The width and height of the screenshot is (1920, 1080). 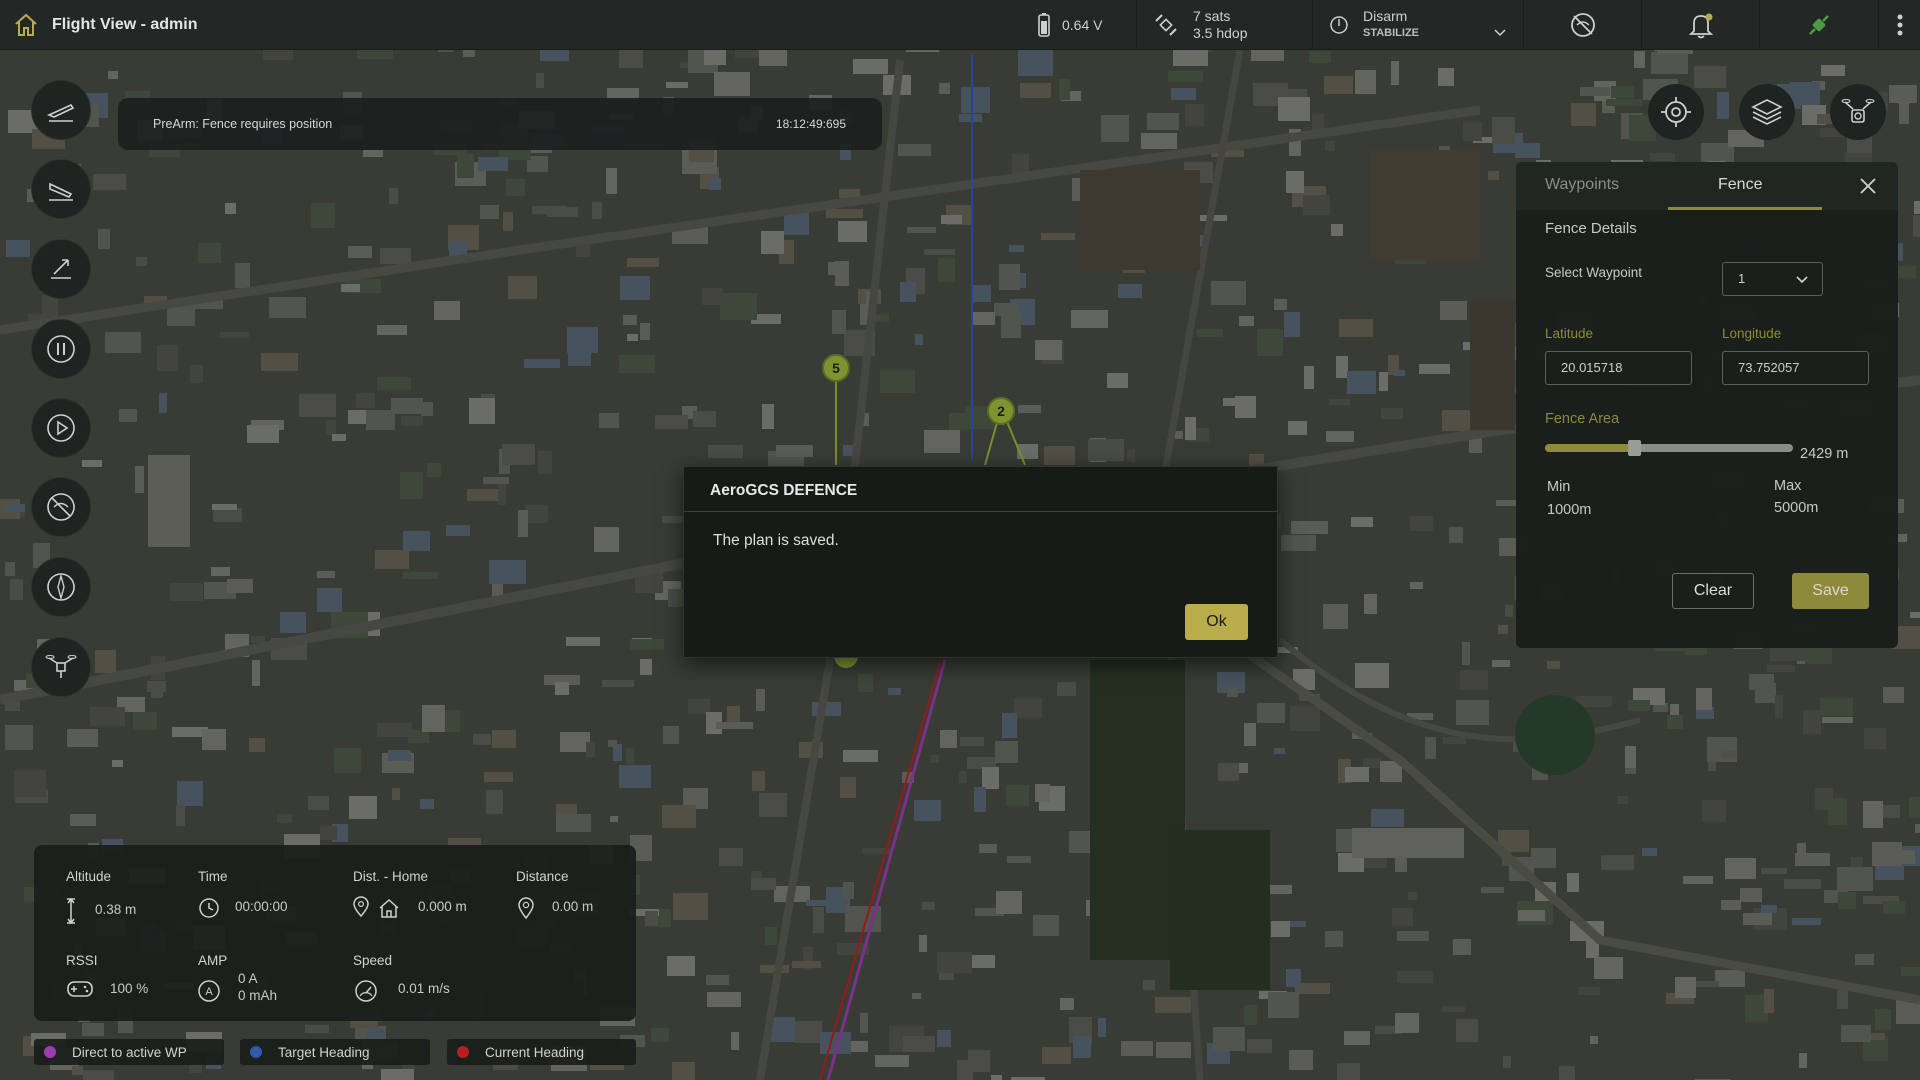 What do you see at coordinates (1742, 278) in the screenshot?
I see `select-waypoint-value: 1` at bounding box center [1742, 278].